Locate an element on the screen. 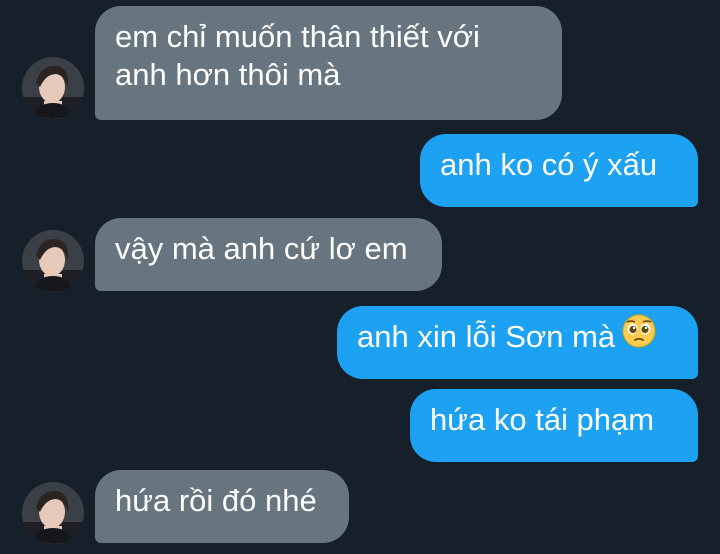  message-text: vậy mà anh cứ lơ em is located at coordinates (261, 248).